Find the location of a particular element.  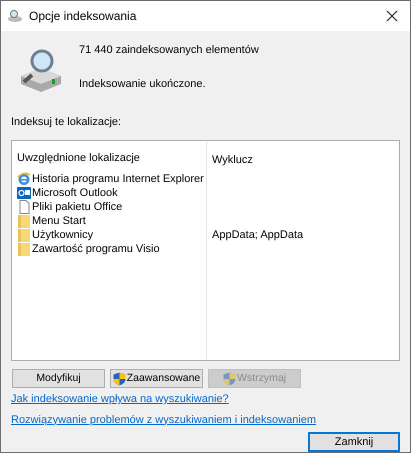

close-button is located at coordinates (392, 16).